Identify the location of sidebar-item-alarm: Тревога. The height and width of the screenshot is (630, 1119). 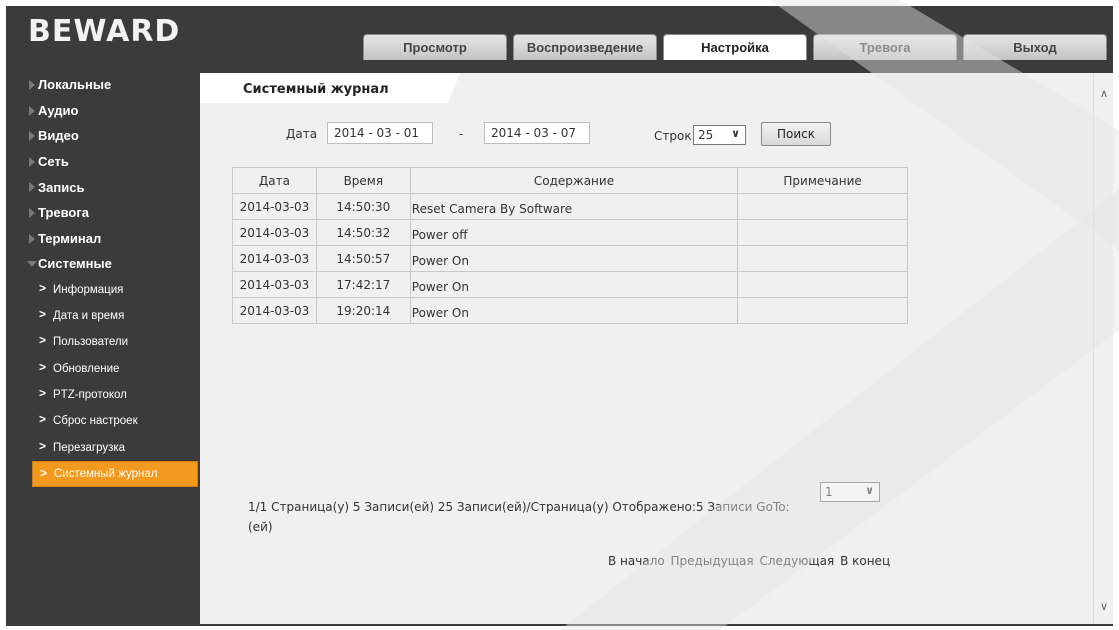
(102, 213).